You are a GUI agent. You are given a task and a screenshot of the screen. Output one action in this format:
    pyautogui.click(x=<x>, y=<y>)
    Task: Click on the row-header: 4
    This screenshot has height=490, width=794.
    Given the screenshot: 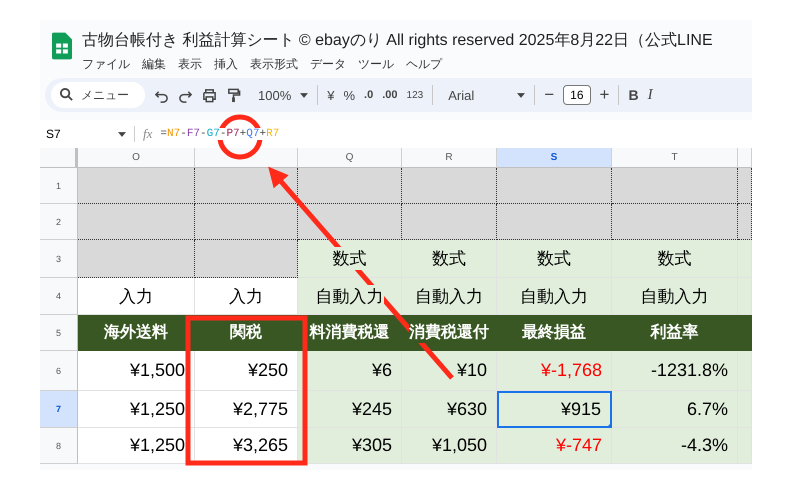 What is the action you would take?
    pyautogui.click(x=59, y=296)
    